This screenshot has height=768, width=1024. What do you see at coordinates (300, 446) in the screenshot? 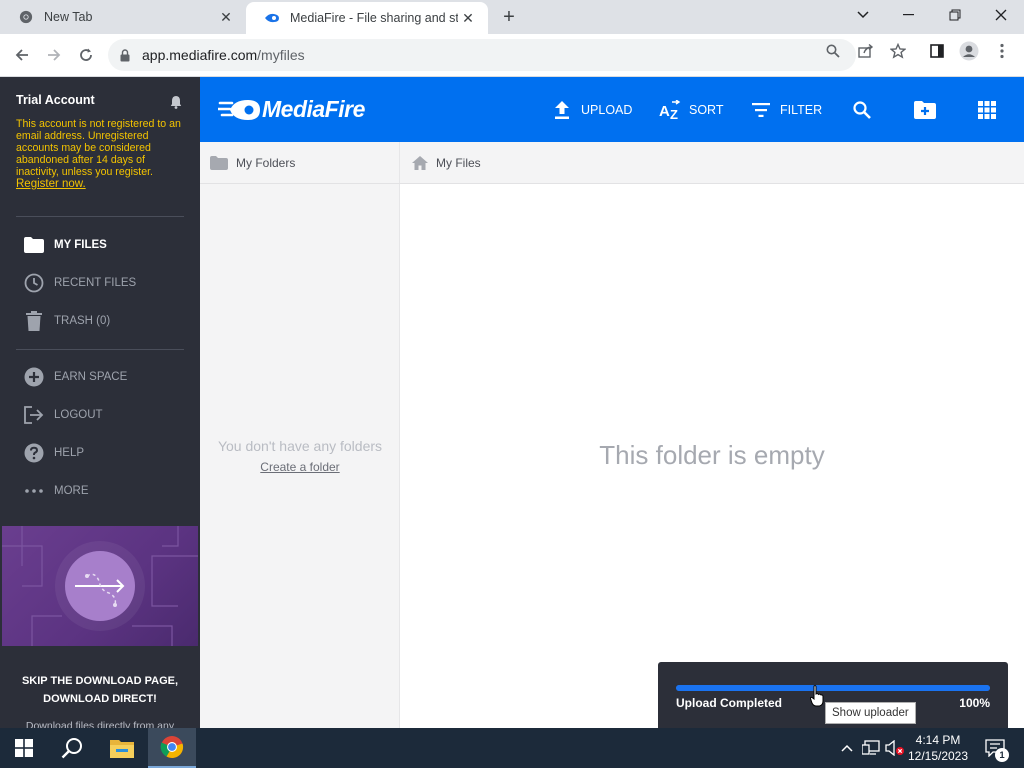
I see `no-folders-message: You don't have any folders` at bounding box center [300, 446].